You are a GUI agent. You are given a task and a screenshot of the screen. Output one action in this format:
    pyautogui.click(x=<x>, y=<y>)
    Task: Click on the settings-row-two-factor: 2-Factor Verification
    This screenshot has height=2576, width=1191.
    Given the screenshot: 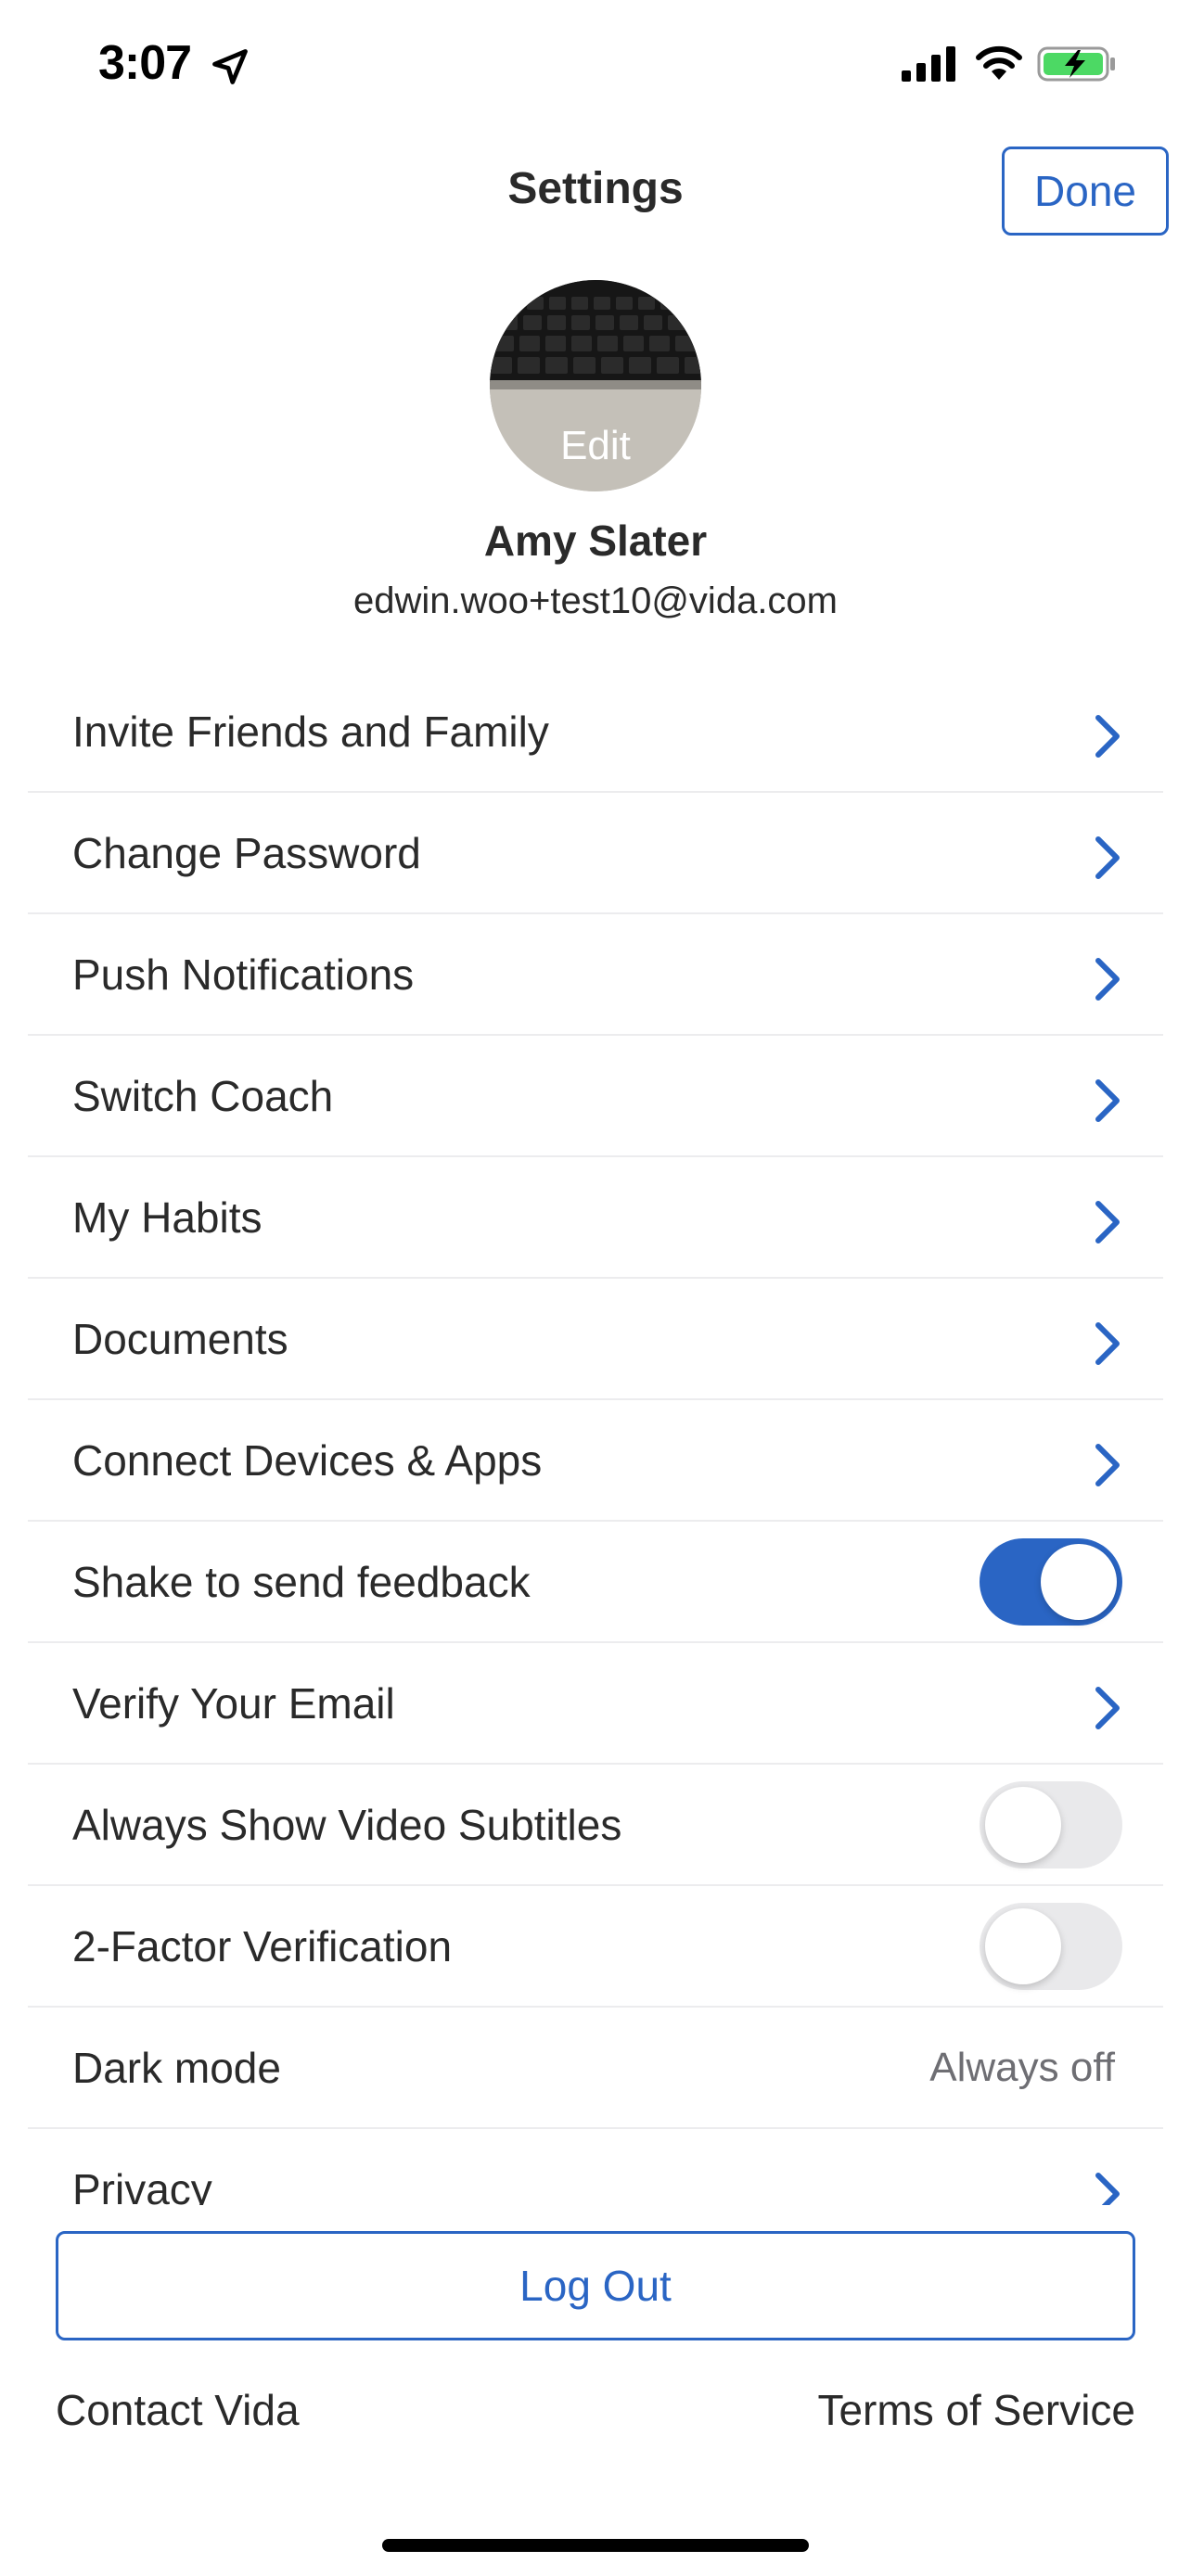 What is the action you would take?
    pyautogui.click(x=595, y=1947)
    